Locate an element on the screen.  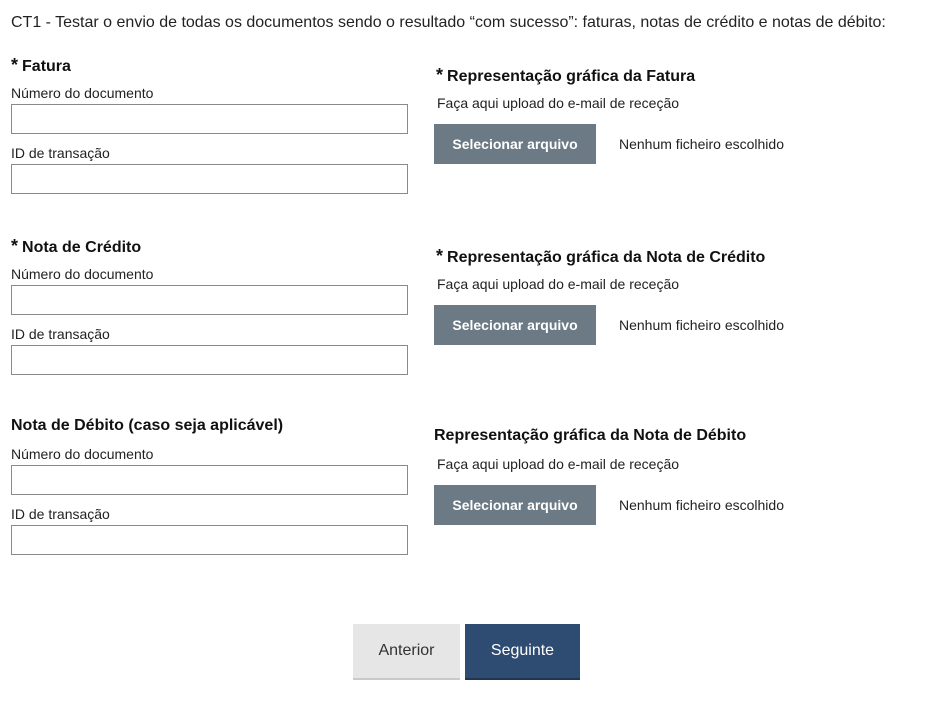
section-title-text: Nota de Débito (caso seja aplicável) is located at coordinates (147, 425).